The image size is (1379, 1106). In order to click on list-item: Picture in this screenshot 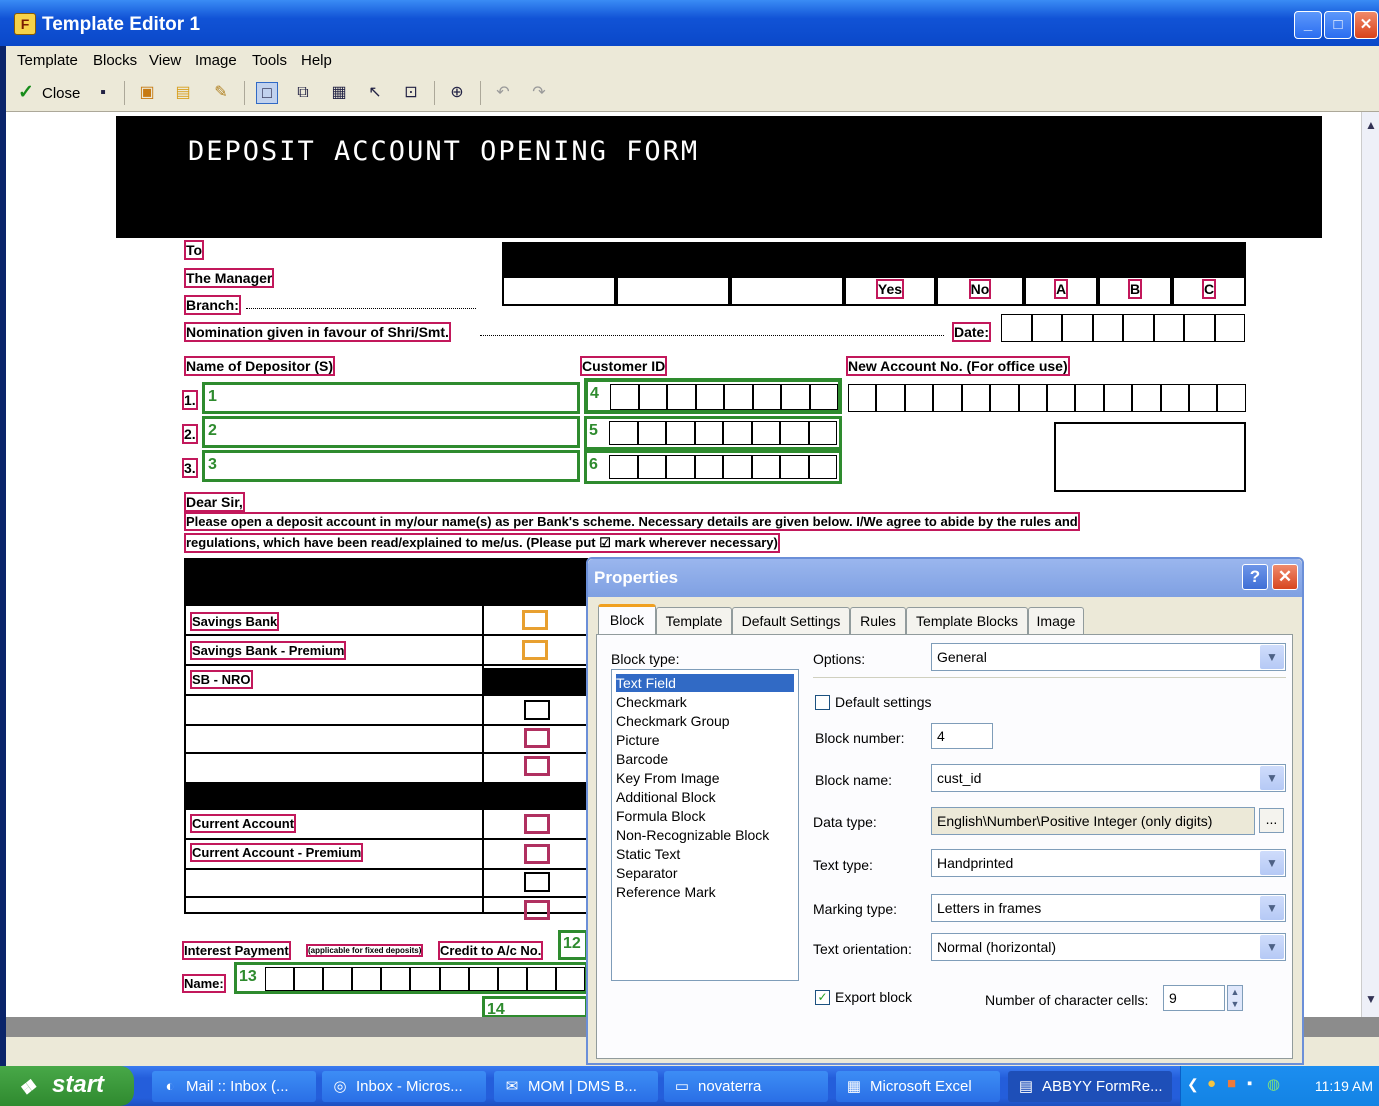, I will do `click(638, 740)`.